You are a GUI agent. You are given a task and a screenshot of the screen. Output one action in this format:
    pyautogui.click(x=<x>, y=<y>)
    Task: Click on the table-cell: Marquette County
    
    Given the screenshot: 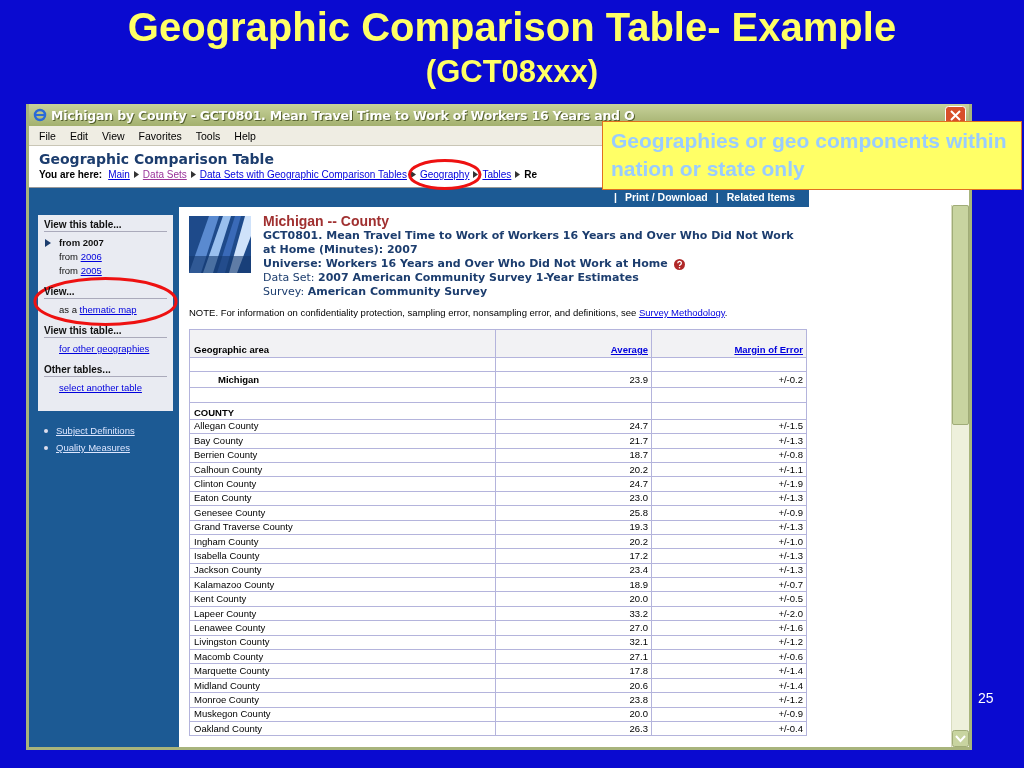 What is the action you would take?
    pyautogui.click(x=342, y=671)
    